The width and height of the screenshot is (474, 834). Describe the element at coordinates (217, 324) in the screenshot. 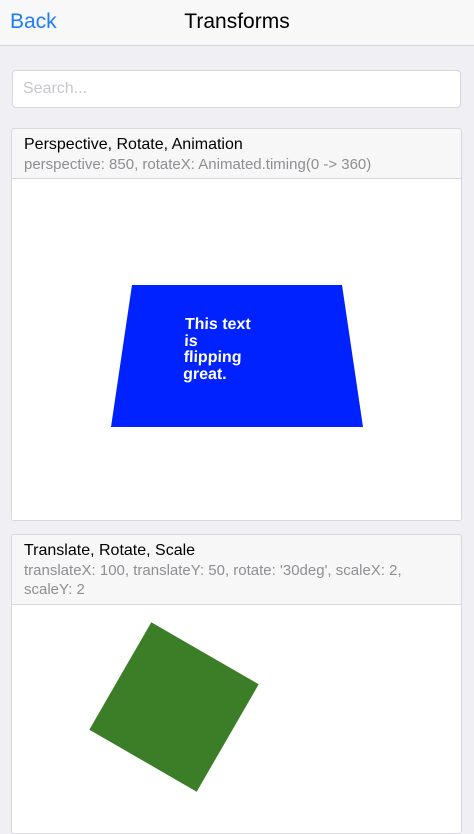

I see `flipping-text-line: This text` at that location.